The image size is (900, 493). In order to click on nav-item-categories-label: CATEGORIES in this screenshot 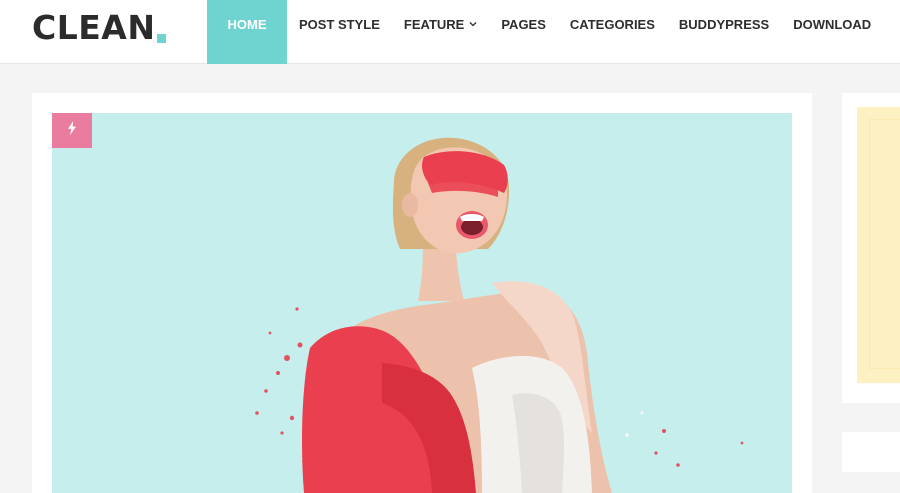, I will do `click(612, 24)`.